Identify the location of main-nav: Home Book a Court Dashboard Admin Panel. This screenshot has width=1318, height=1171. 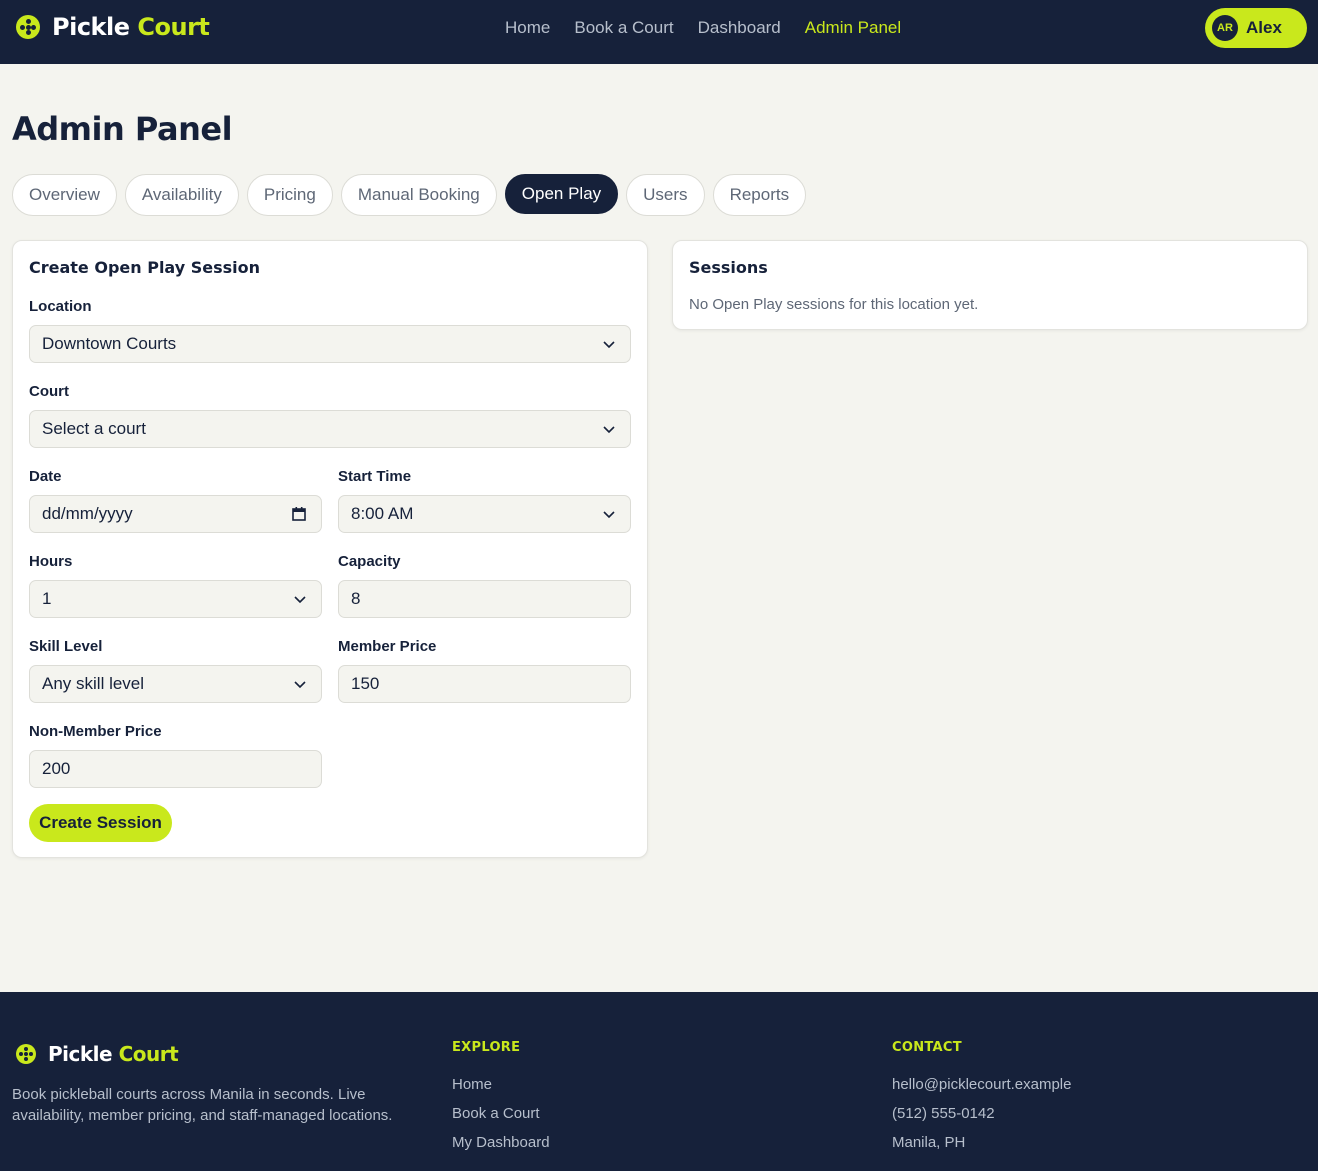
(703, 28).